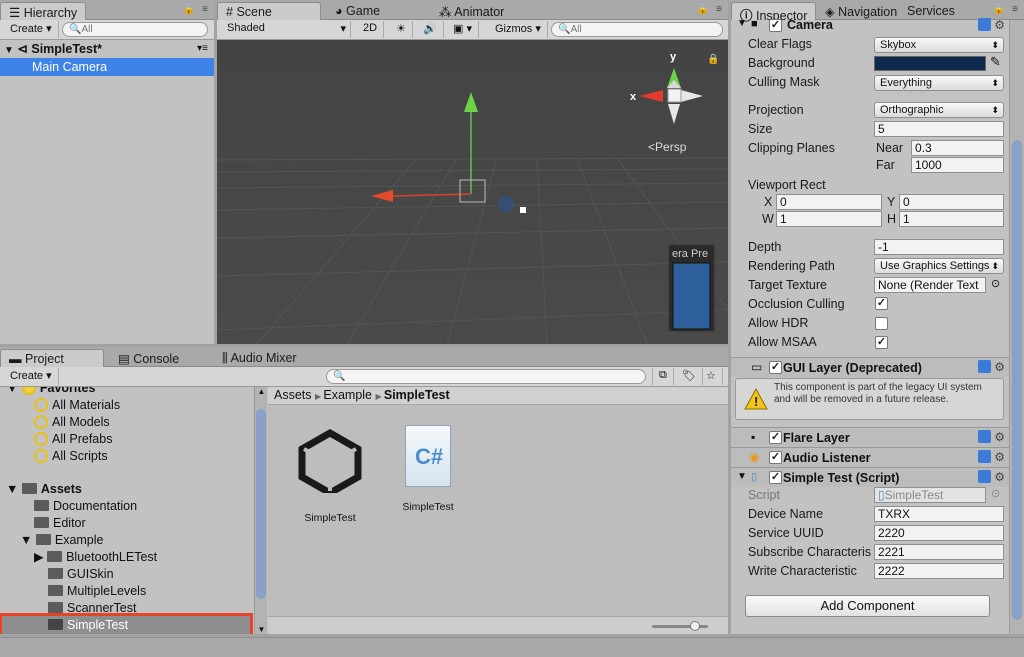  What do you see at coordinates (31, 376) in the screenshot?
I see `project-create-button: Create ▾` at bounding box center [31, 376].